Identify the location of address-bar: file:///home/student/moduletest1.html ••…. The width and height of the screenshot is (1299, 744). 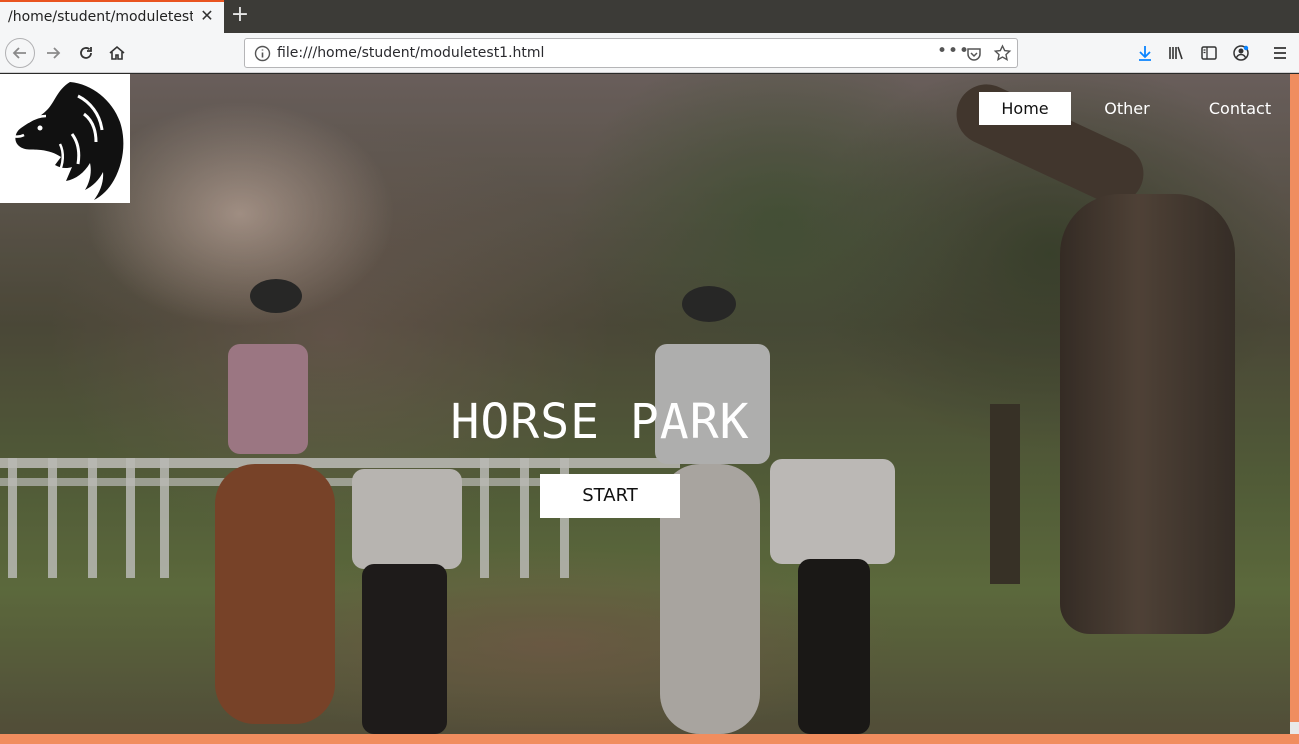
(631, 53).